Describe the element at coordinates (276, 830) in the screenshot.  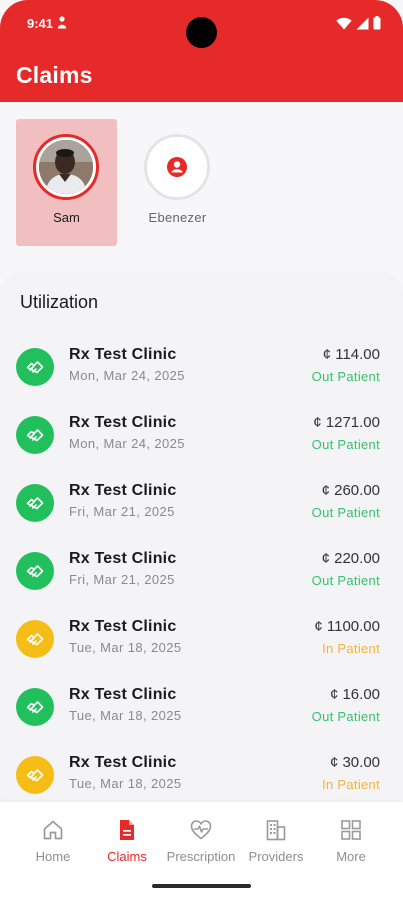
I see `building-icon` at that location.